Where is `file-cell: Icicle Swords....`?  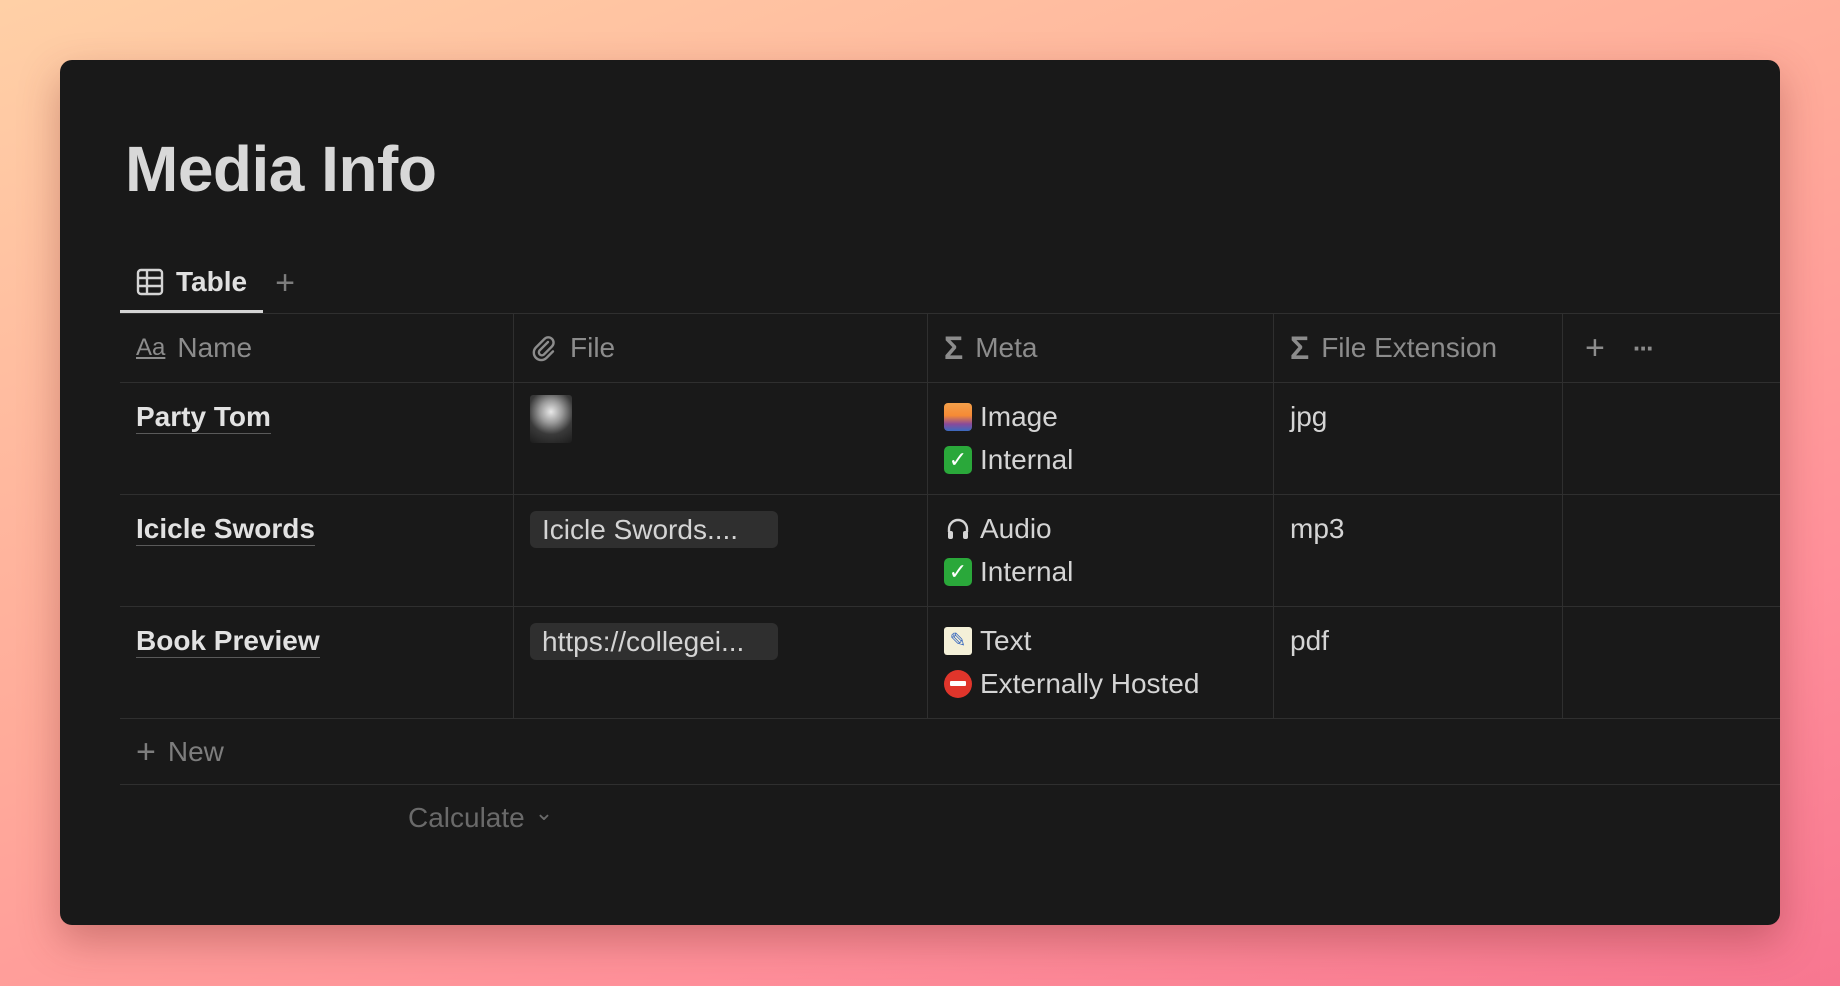
file-cell: Icicle Swords.... is located at coordinates (721, 550).